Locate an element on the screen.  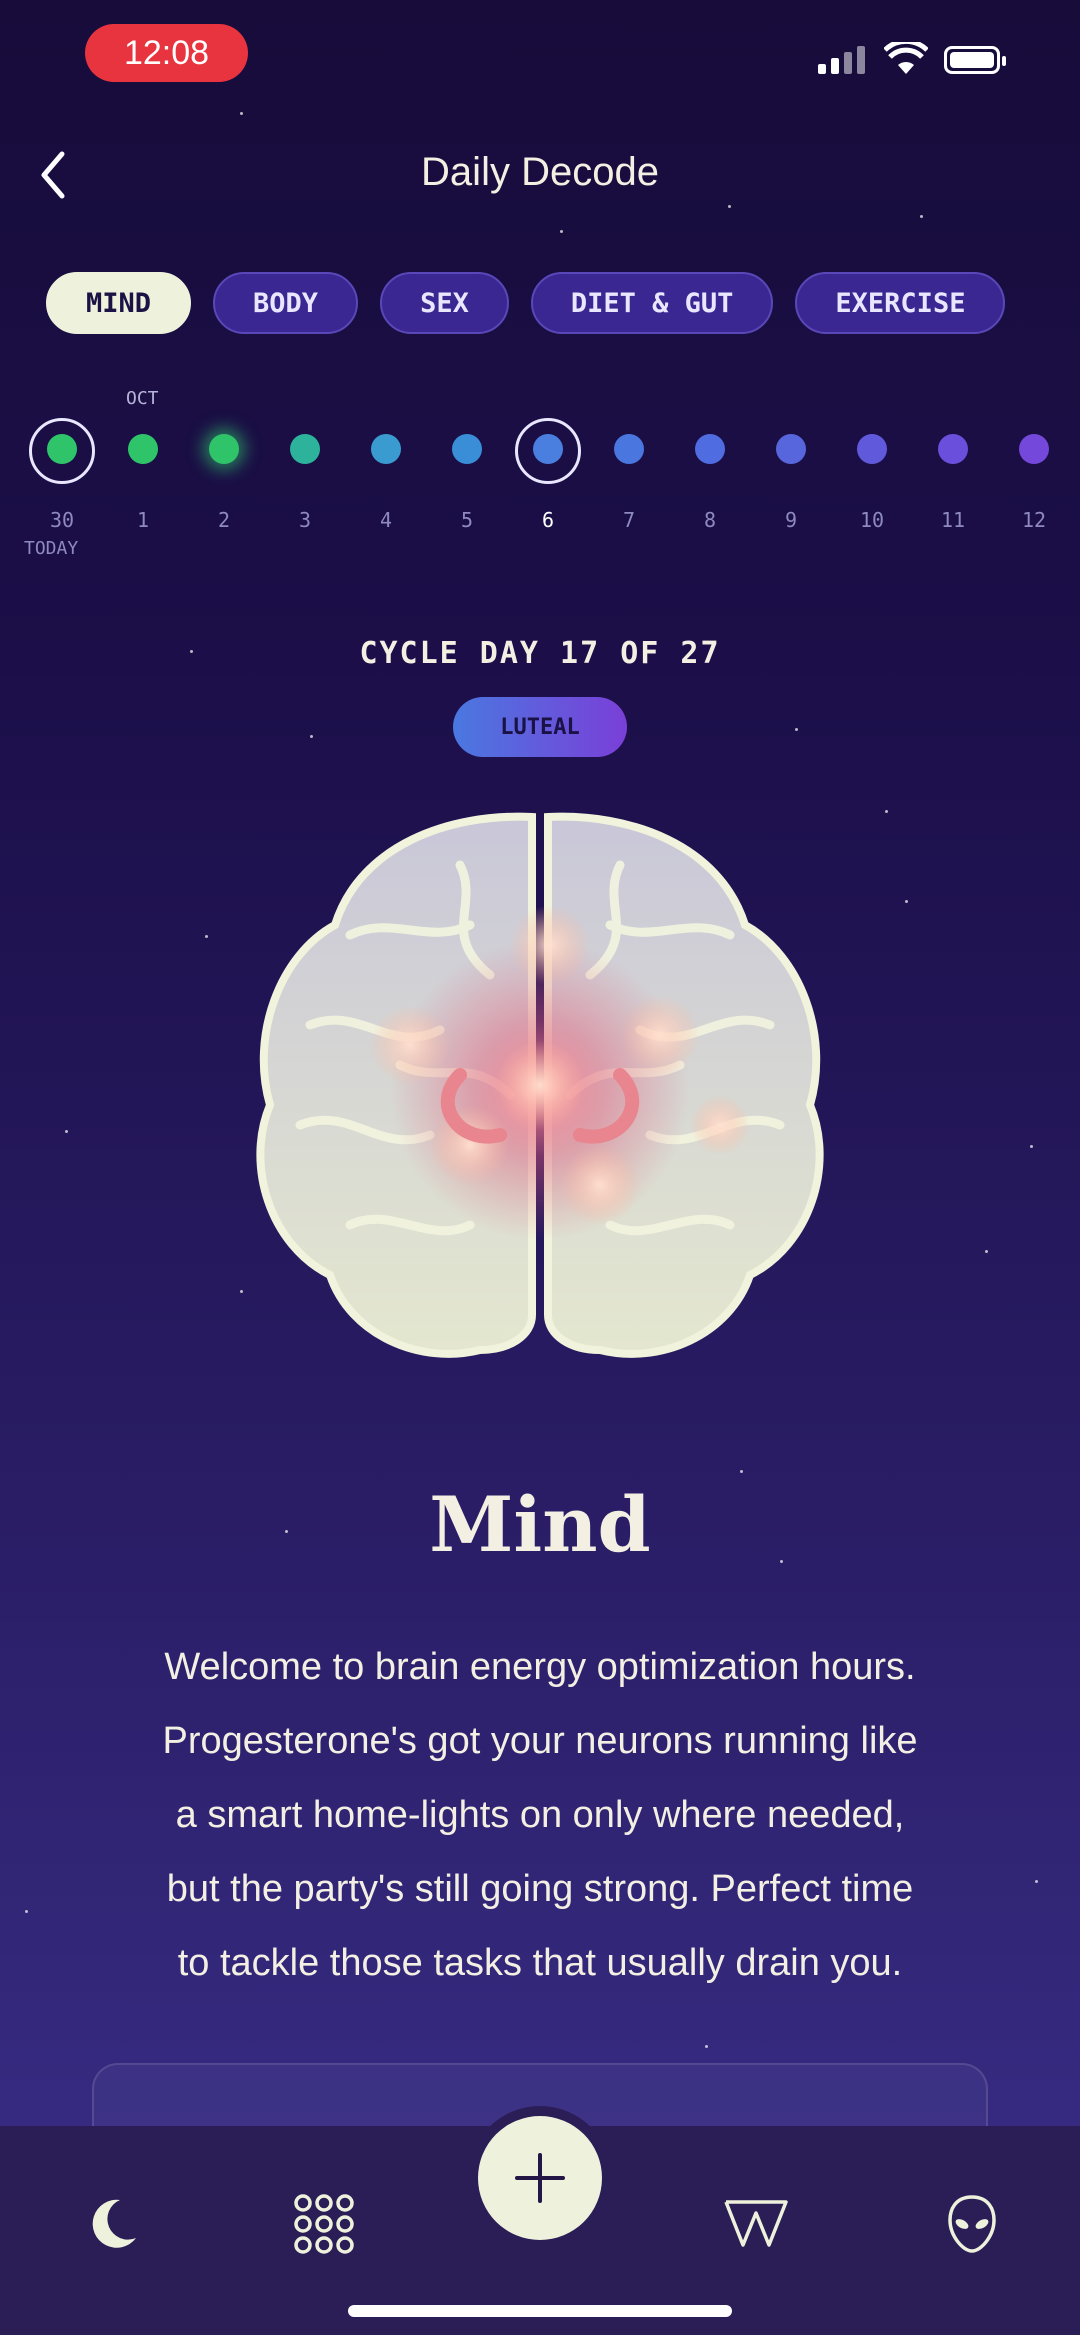
day-number: 6 is located at coordinates (548, 520).